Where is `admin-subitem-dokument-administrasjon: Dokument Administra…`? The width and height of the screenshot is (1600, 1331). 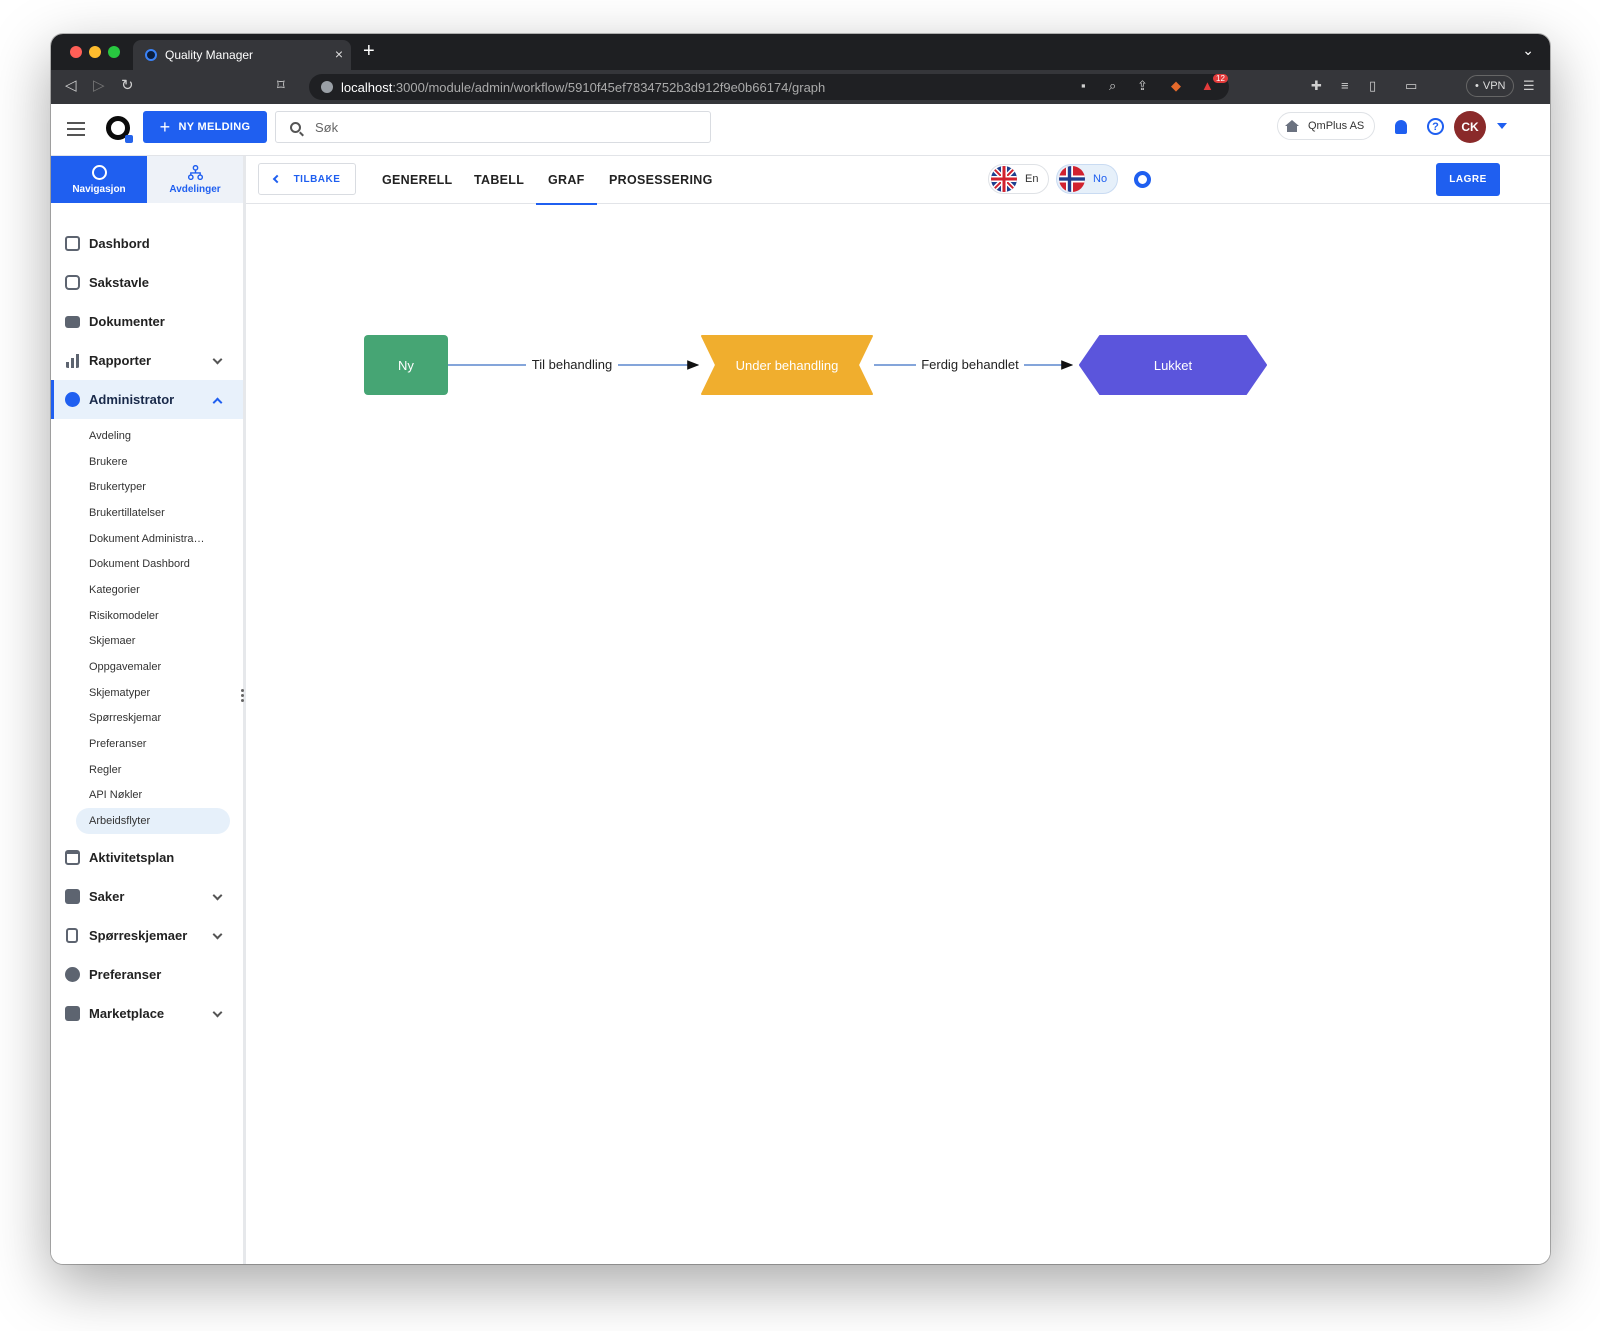
admin-subitem-dokument-administrasjon: Dokument Administra… is located at coordinates (147, 539).